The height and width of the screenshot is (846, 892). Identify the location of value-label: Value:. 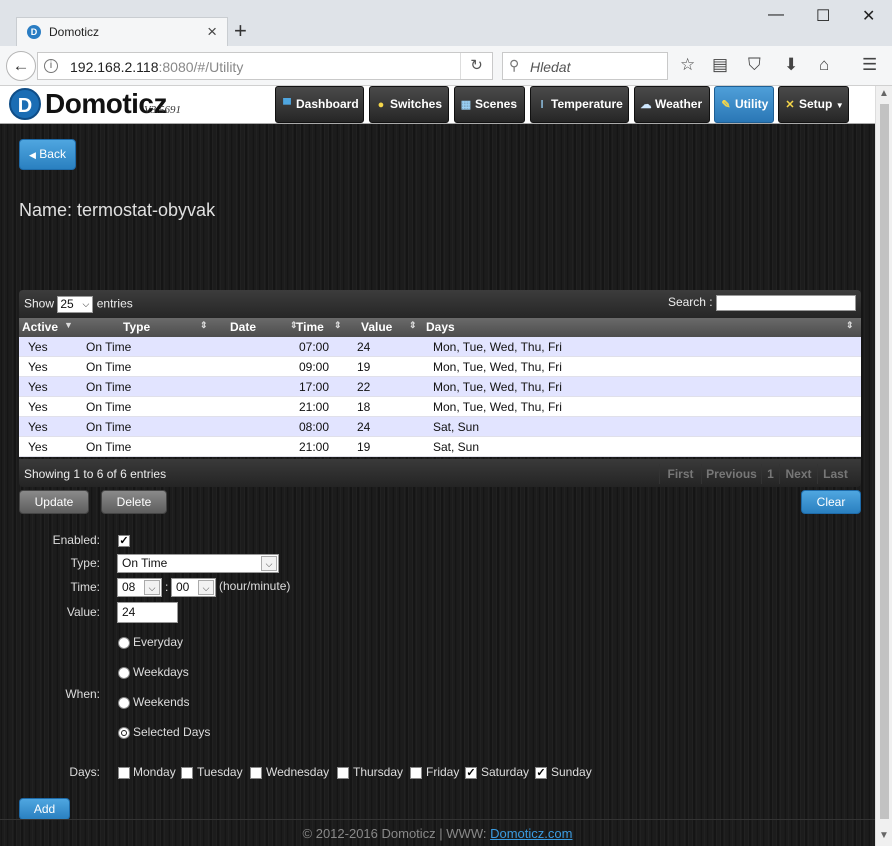
(83, 612).